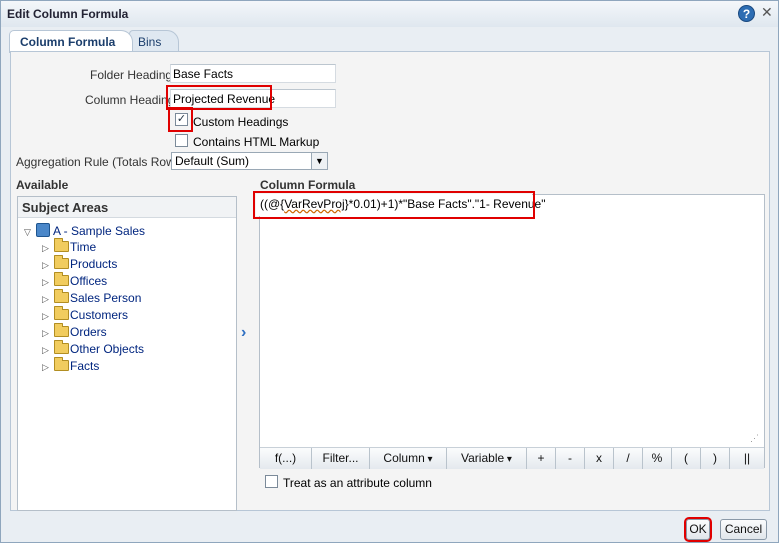 The image size is (779, 543). What do you see at coordinates (767, 12) in the screenshot?
I see `close-icon: ✕` at bounding box center [767, 12].